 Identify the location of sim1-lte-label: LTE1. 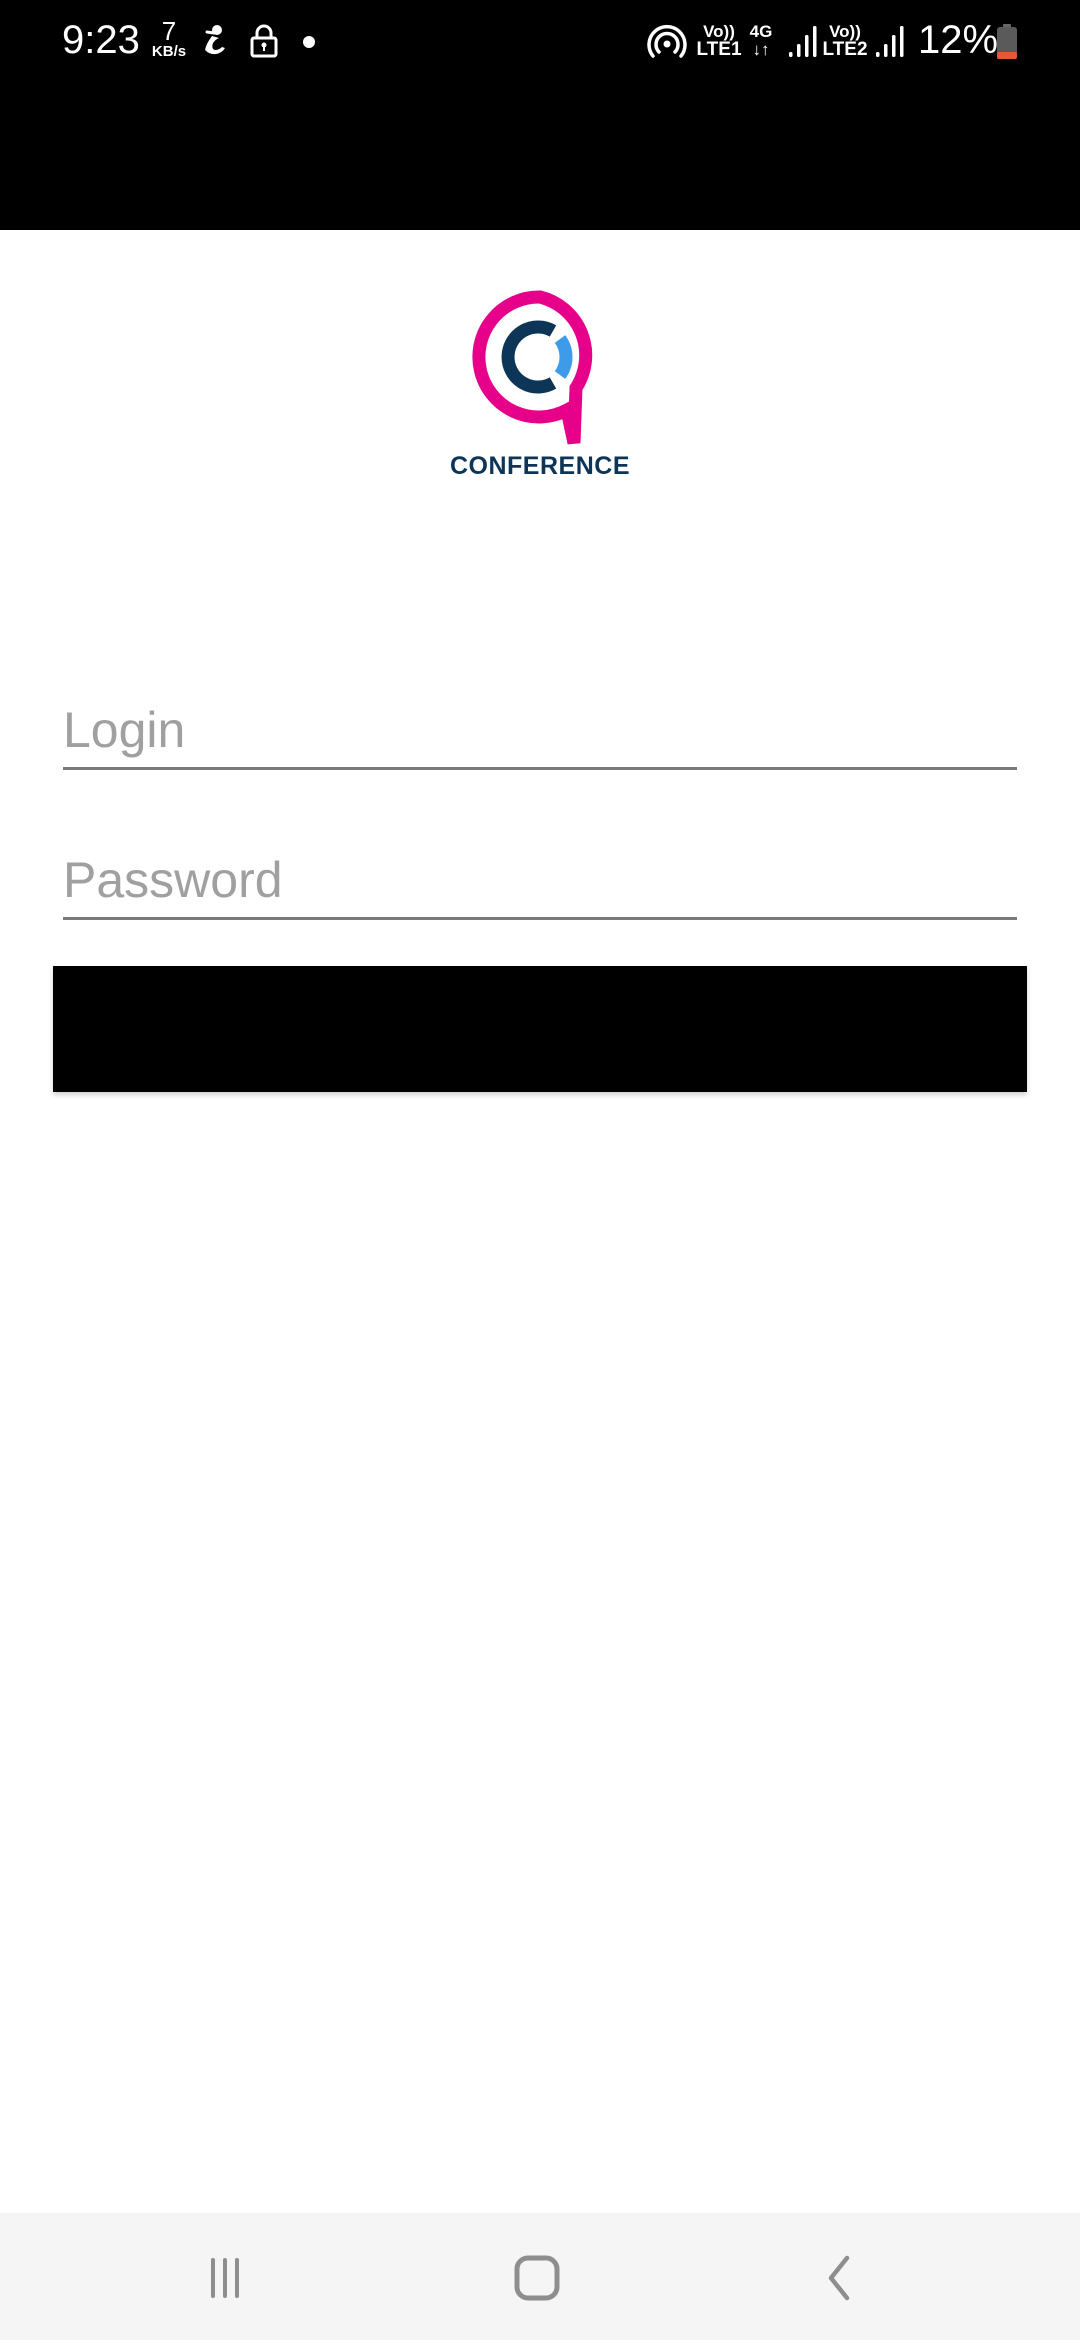
(719, 49).